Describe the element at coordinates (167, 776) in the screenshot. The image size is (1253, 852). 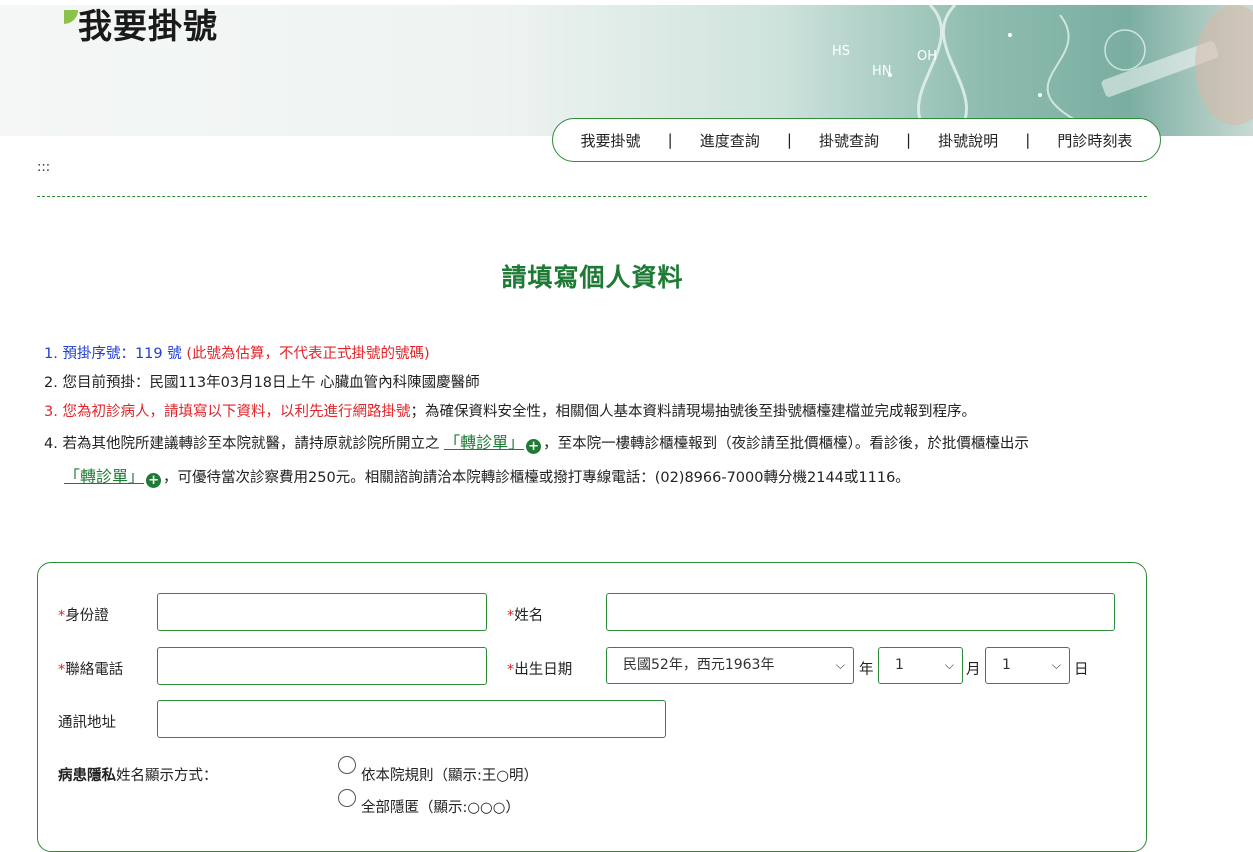
I see `privacy-label-text: 姓名顯示方式：` at that location.